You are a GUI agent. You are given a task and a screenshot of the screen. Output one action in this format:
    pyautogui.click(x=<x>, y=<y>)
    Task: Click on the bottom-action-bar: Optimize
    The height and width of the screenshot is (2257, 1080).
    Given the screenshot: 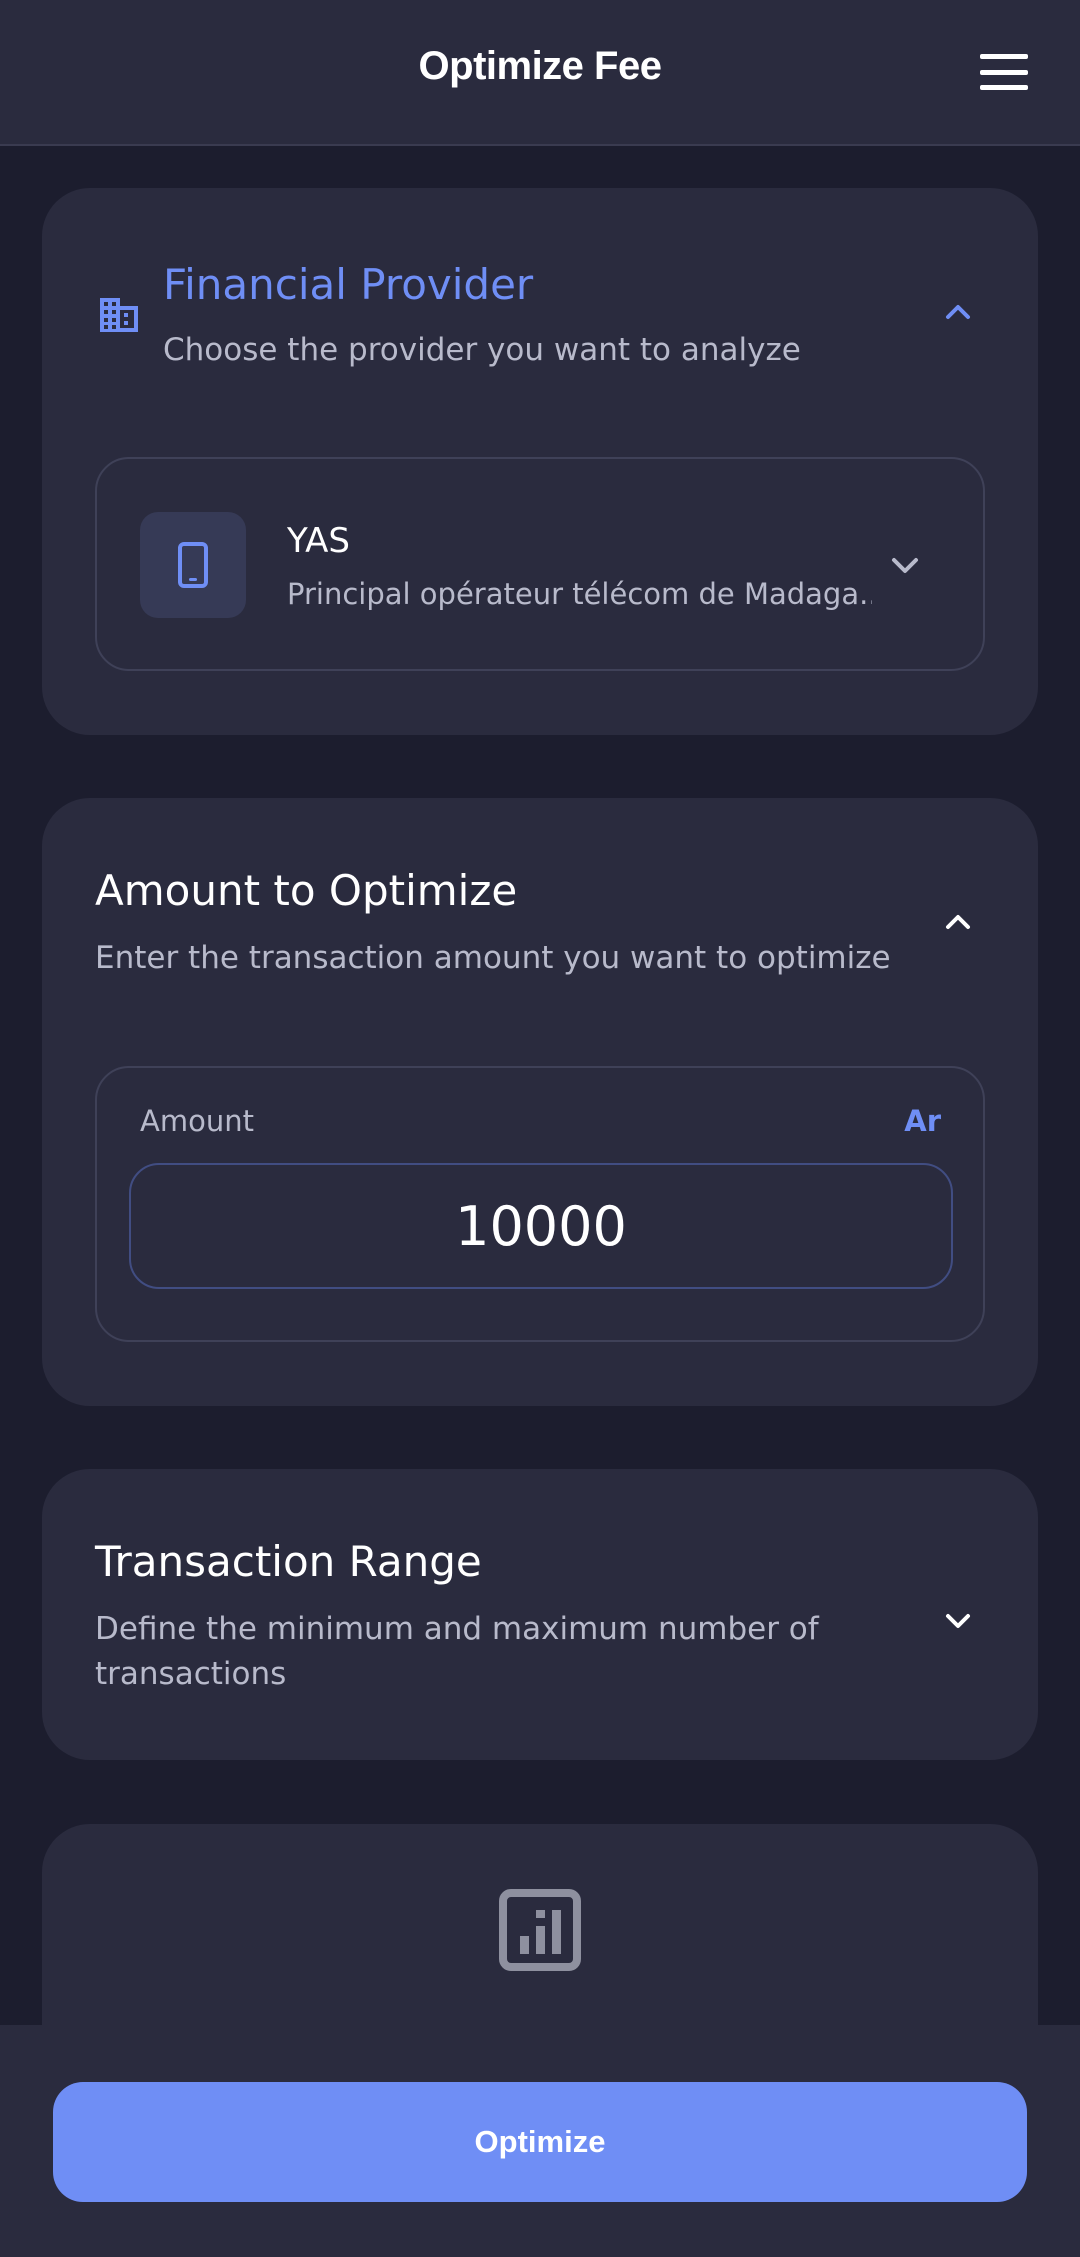 What is the action you would take?
    pyautogui.click(x=540, y=2141)
    